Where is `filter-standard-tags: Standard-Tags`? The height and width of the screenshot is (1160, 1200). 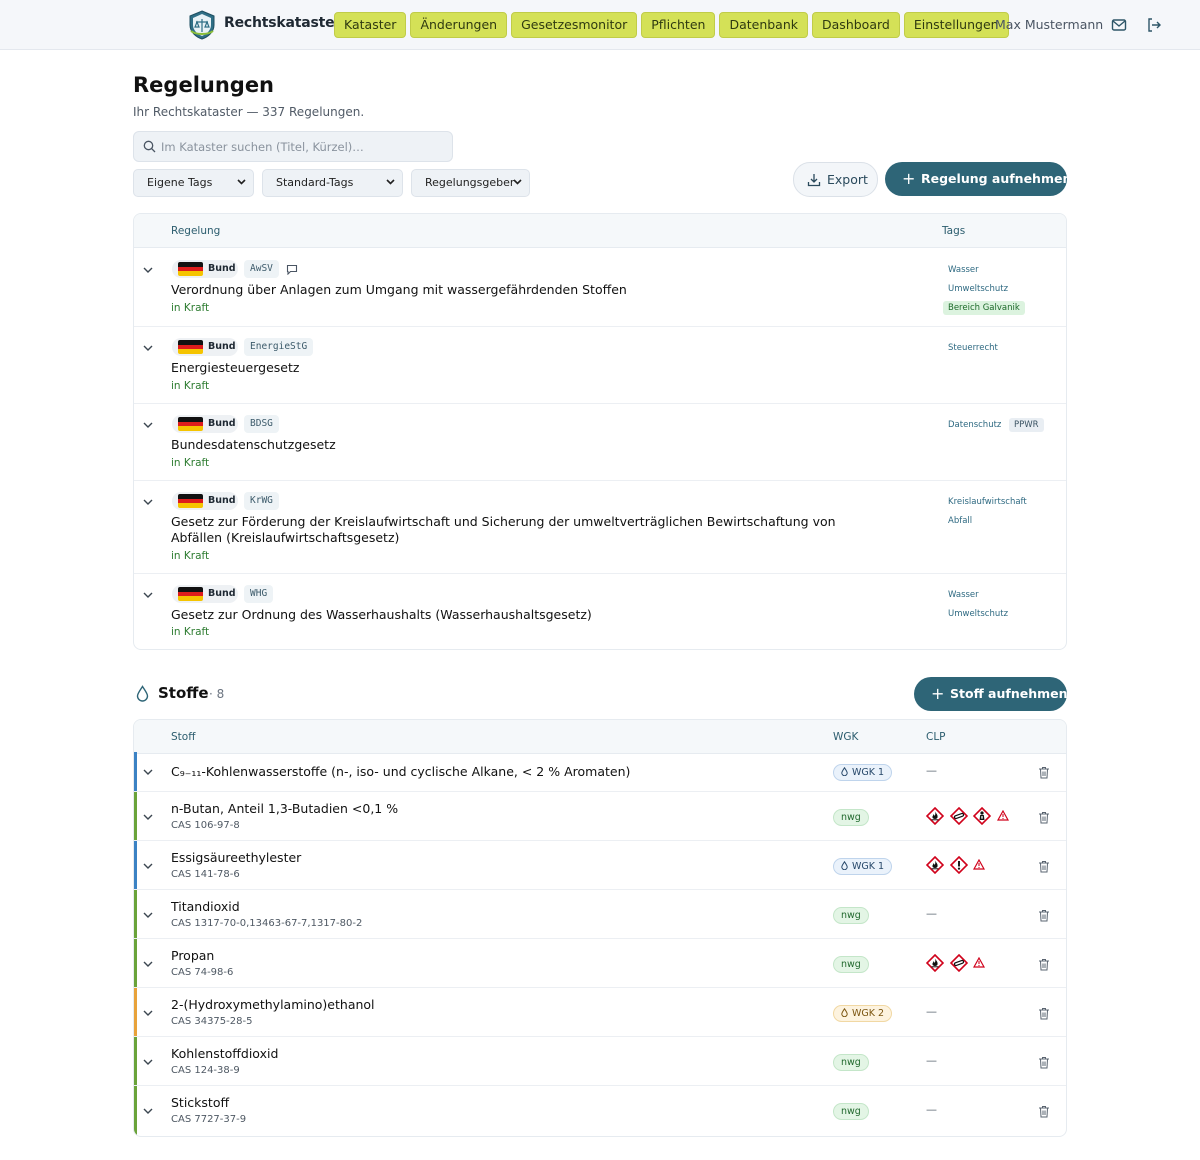
filter-standard-tags: Standard-Tags is located at coordinates (332, 183).